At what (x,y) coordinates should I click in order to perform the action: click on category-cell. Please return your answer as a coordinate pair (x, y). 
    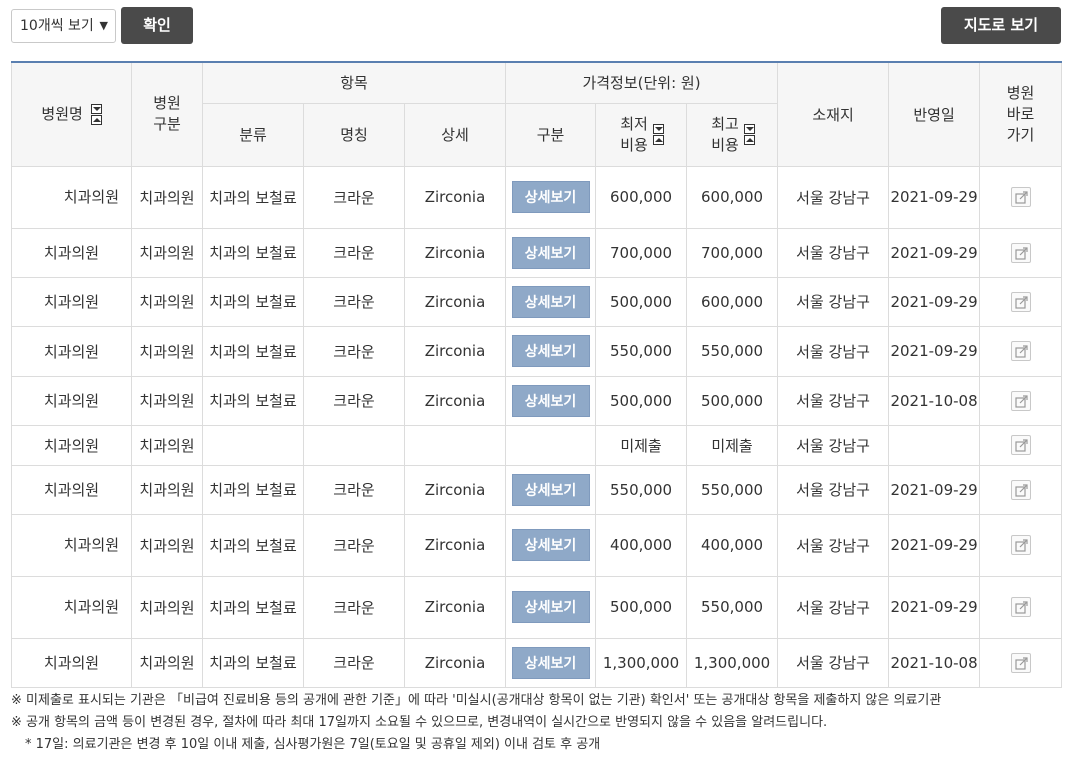
    Looking at the image, I should click on (253, 445).